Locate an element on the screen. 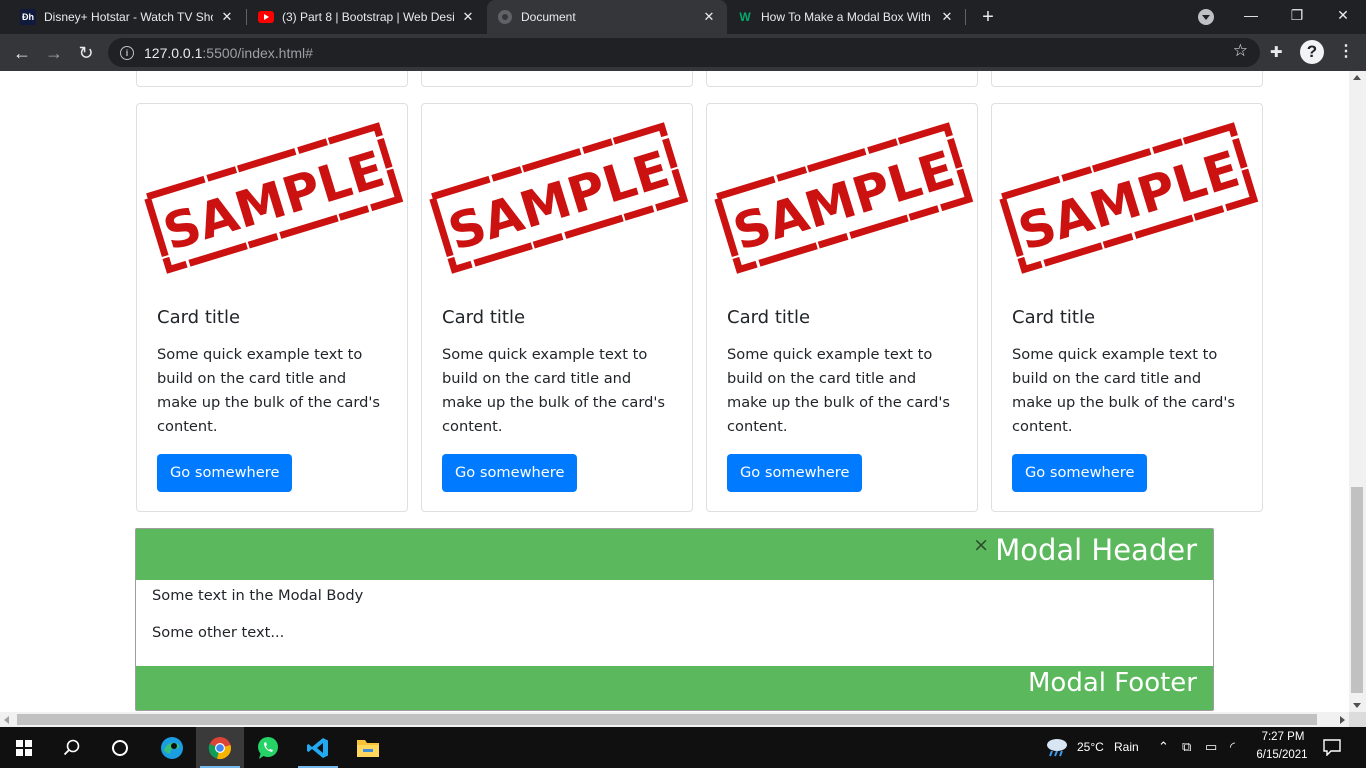 This screenshot has height=768, width=1366. globe-icon is located at coordinates (505, 17).